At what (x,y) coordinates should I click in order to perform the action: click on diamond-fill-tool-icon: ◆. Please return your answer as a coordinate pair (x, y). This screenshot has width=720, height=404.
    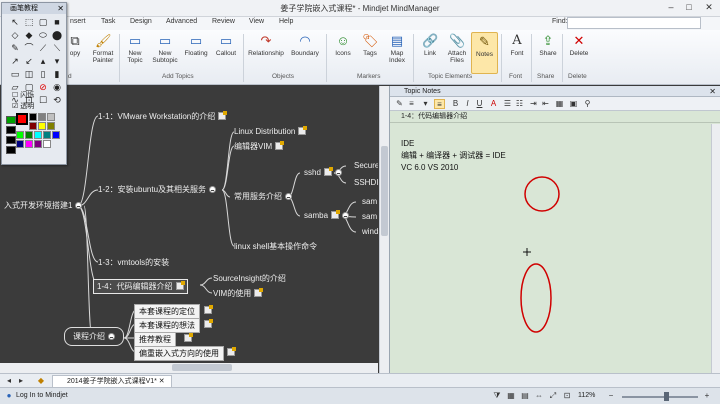
    Looking at the image, I should click on (29, 35).